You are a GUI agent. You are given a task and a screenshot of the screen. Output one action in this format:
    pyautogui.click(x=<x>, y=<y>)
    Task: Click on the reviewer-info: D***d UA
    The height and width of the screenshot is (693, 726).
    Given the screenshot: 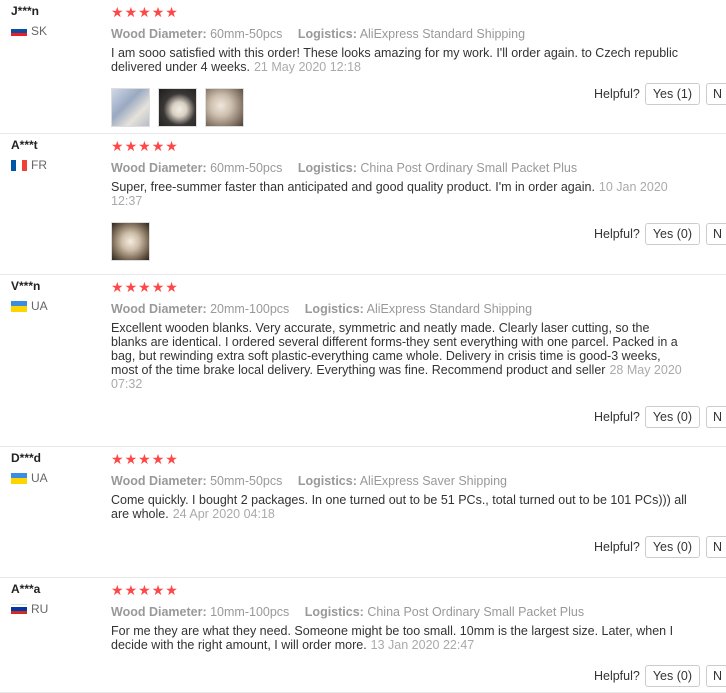 What is the action you would take?
    pyautogui.click(x=58, y=468)
    